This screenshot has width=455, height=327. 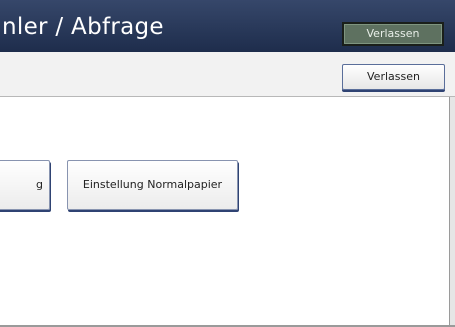 I want to click on exit-button: Verlassen, so click(x=393, y=77).